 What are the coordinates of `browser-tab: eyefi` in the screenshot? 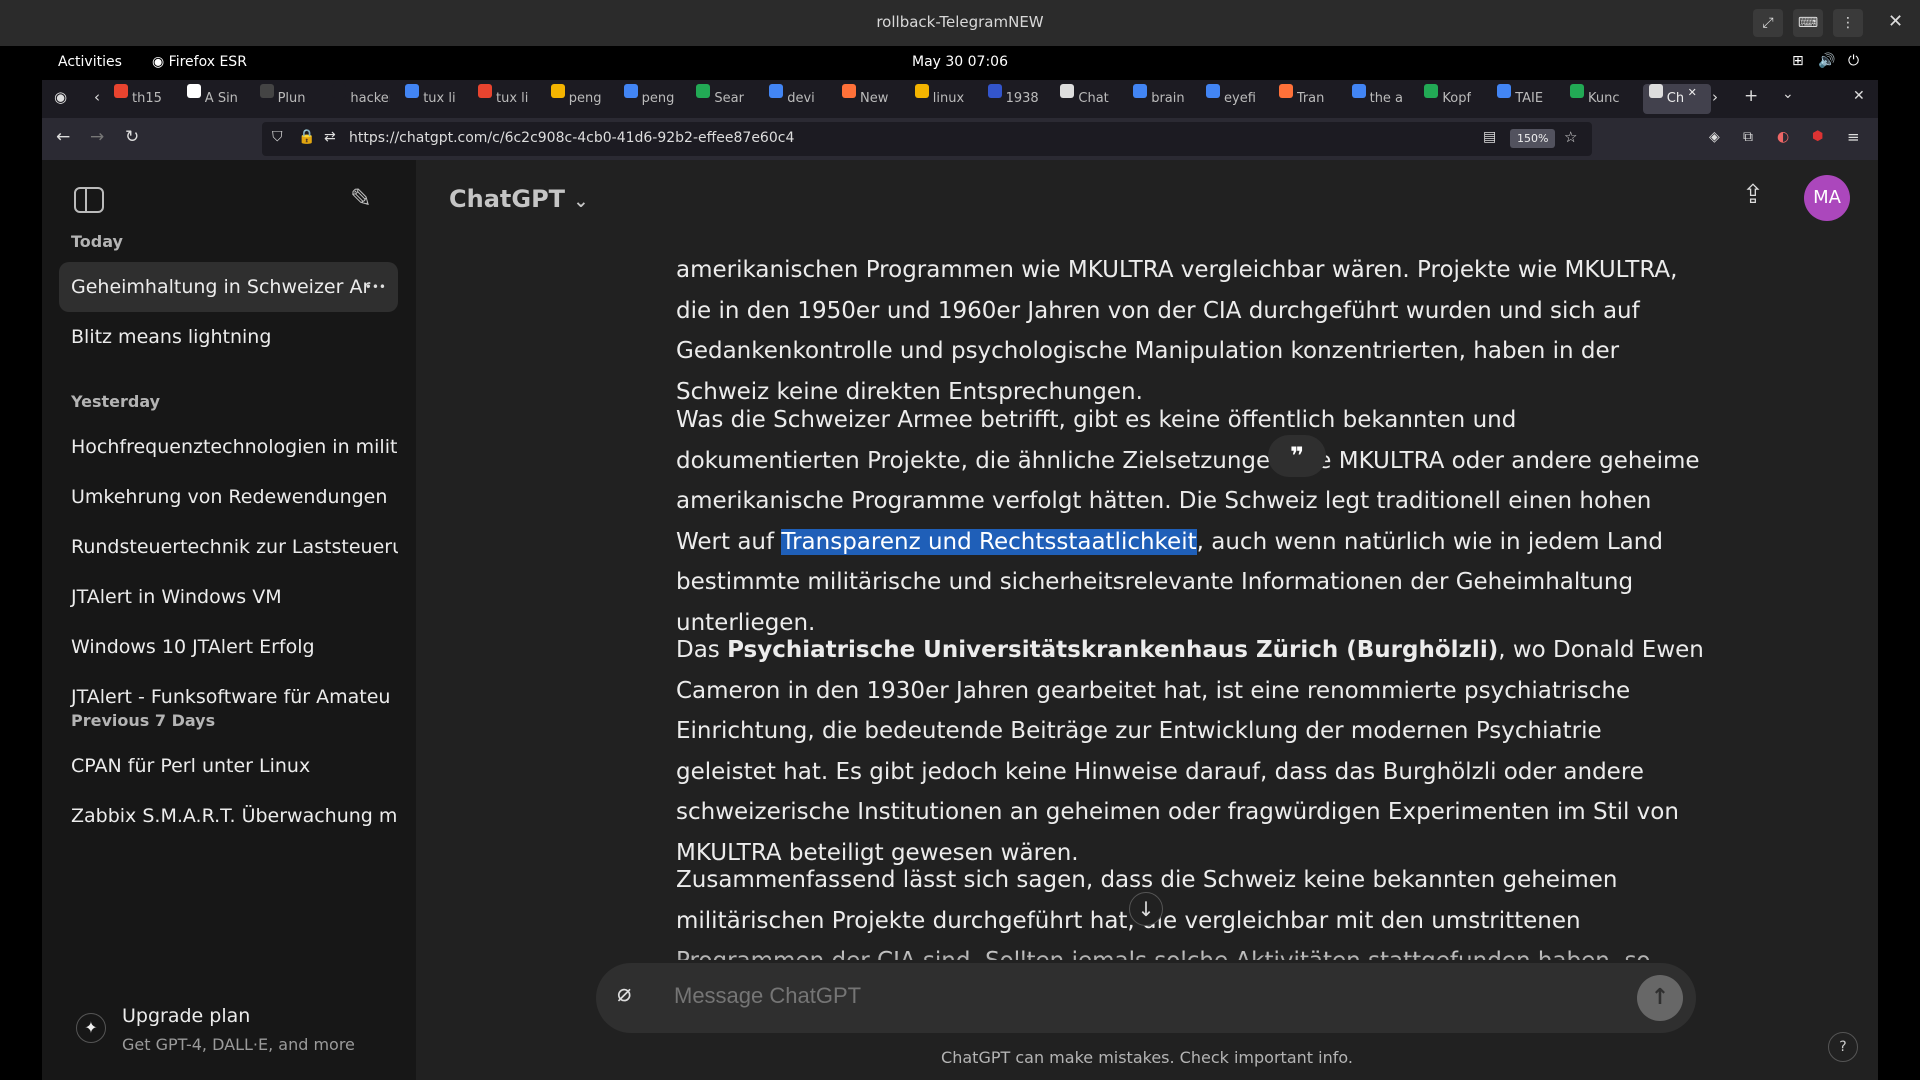 It's located at (1241, 99).